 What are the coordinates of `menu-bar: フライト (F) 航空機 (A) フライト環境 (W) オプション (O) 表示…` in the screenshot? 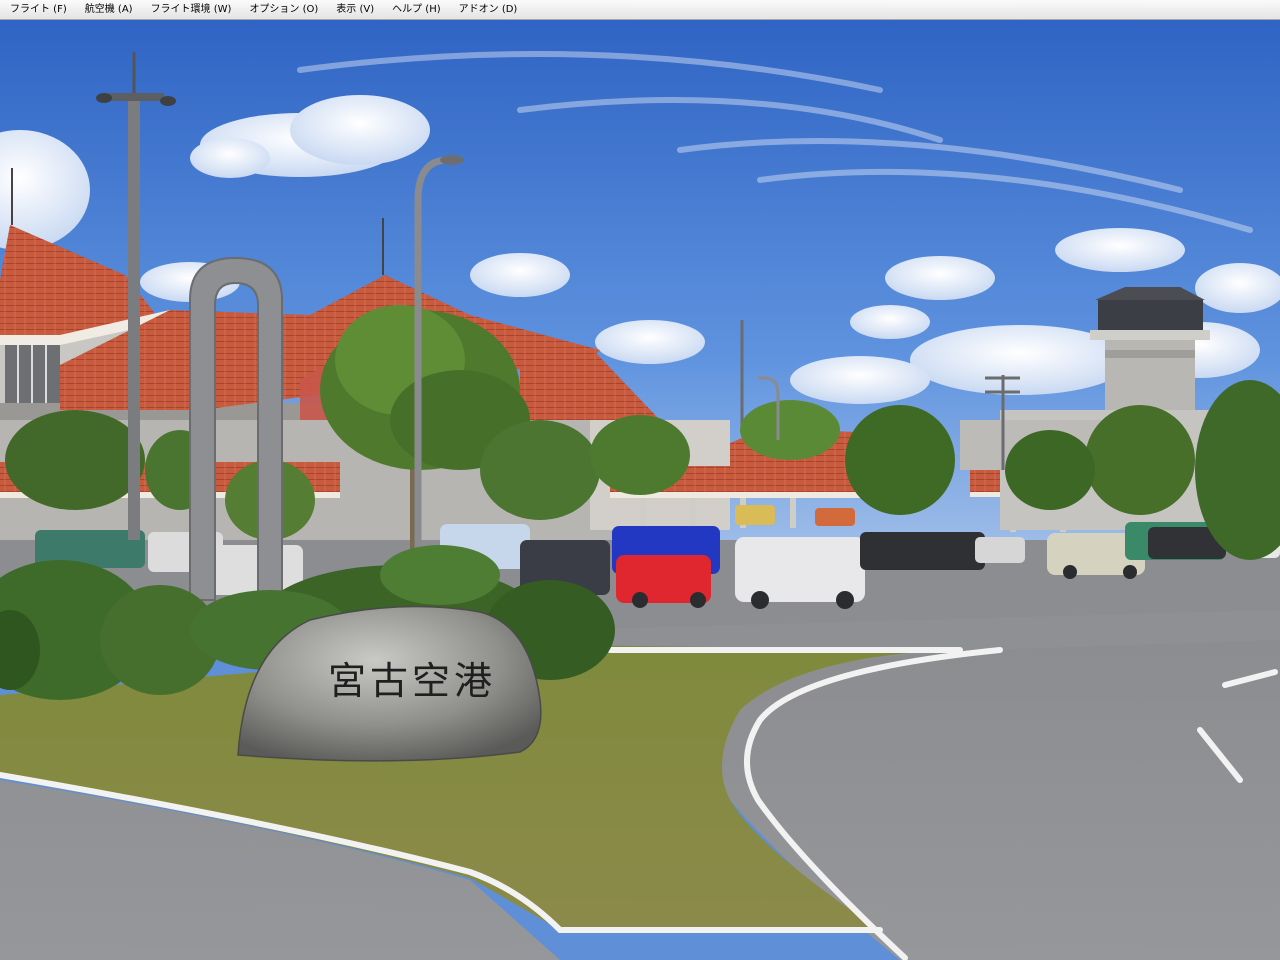 It's located at (640, 10).